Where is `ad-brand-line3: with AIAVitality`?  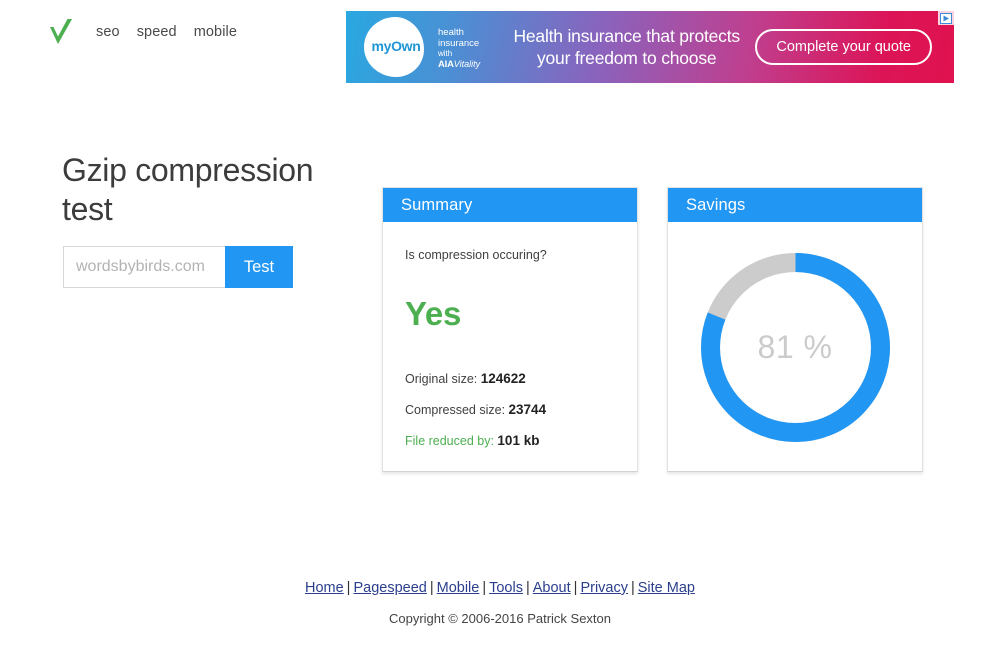
ad-brand-line3: with AIAVitality is located at coordinates (467, 60).